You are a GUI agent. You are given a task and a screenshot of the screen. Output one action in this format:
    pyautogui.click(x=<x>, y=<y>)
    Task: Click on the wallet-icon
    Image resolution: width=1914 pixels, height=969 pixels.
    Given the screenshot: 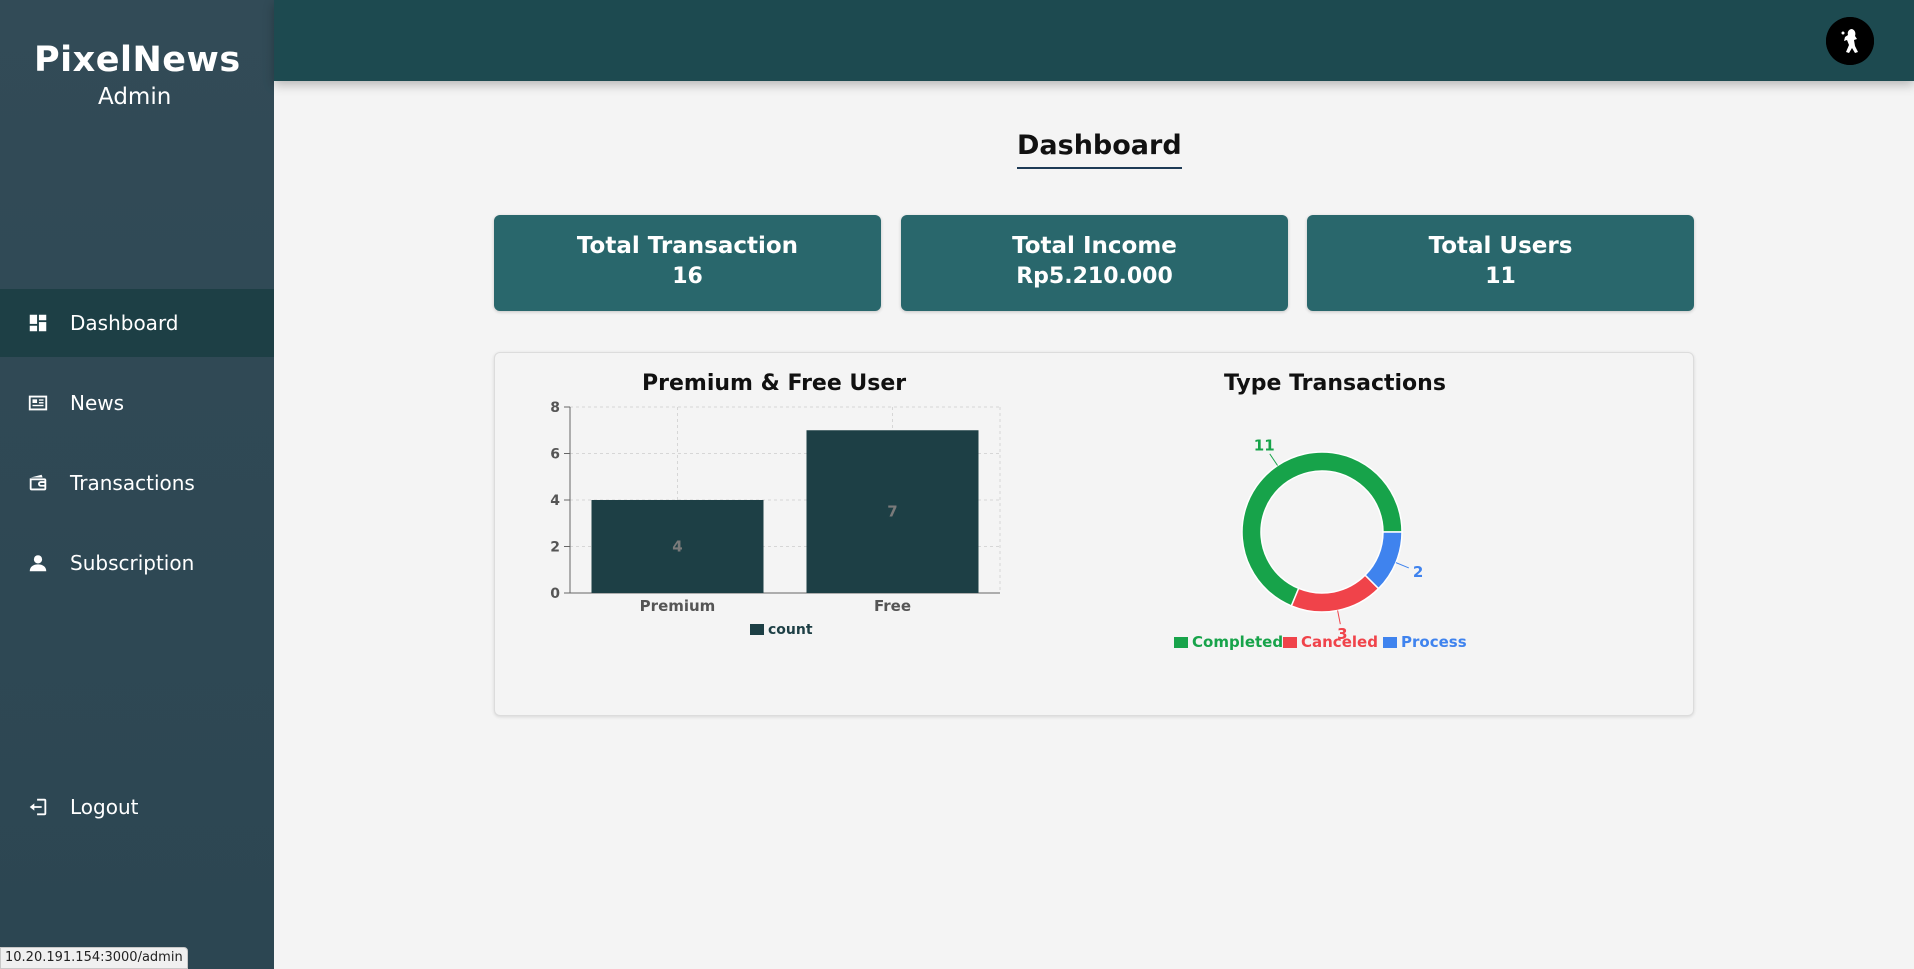 What is the action you would take?
    pyautogui.click(x=38, y=483)
    